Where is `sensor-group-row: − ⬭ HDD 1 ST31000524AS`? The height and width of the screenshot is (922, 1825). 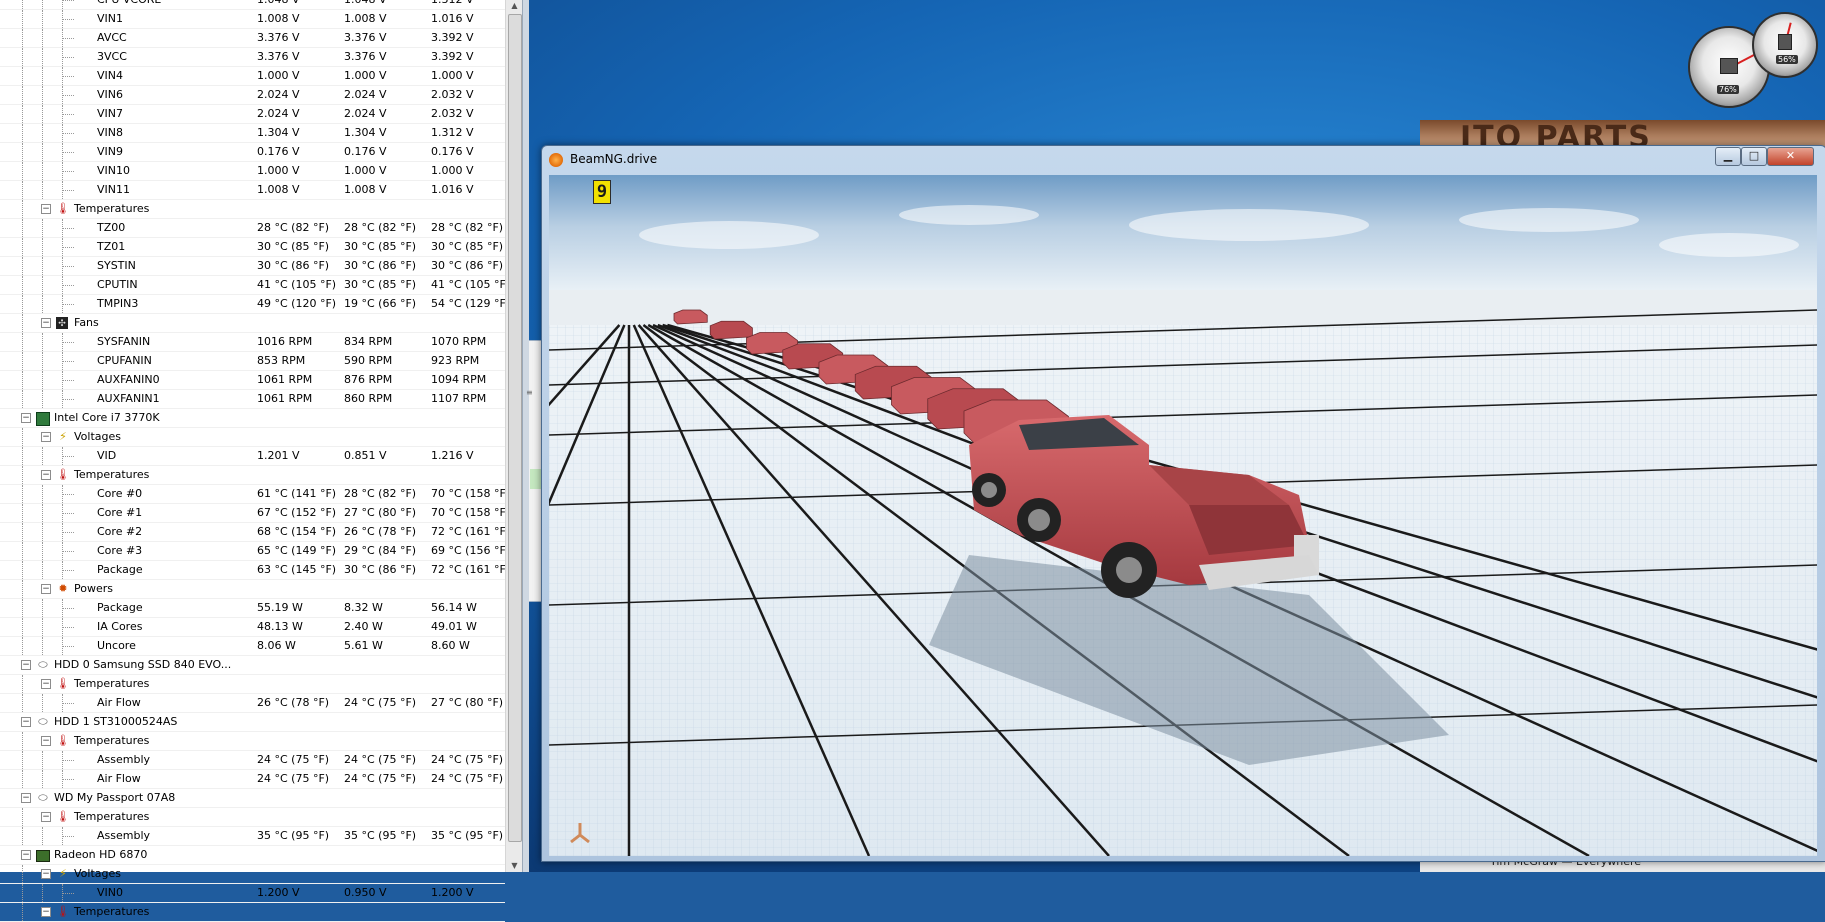 sensor-group-row: − ⬭ HDD 1 ST31000524AS is located at coordinates (252, 722).